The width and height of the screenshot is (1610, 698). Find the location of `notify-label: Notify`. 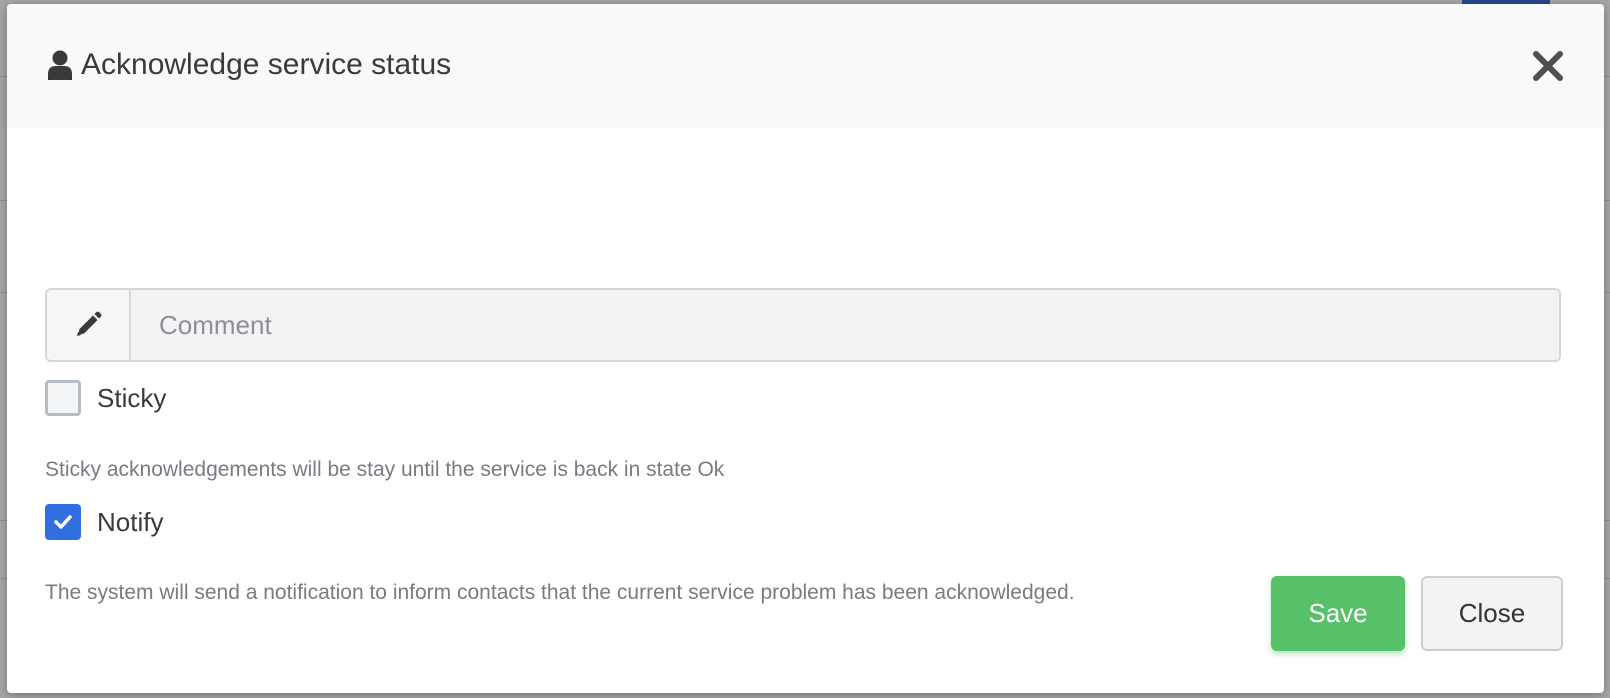

notify-label: Notify is located at coordinates (130, 521).